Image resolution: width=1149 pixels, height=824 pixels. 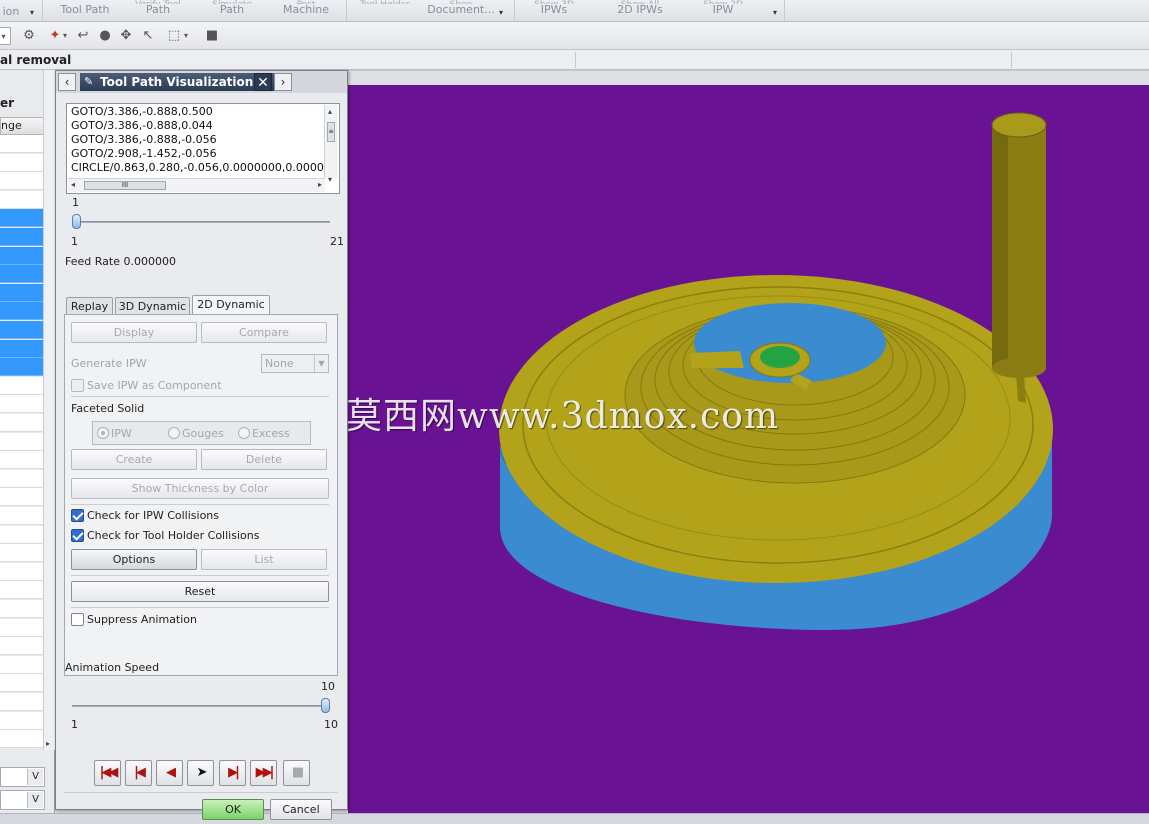 I want to click on navigator-combo-1: V, so click(x=22, y=777).